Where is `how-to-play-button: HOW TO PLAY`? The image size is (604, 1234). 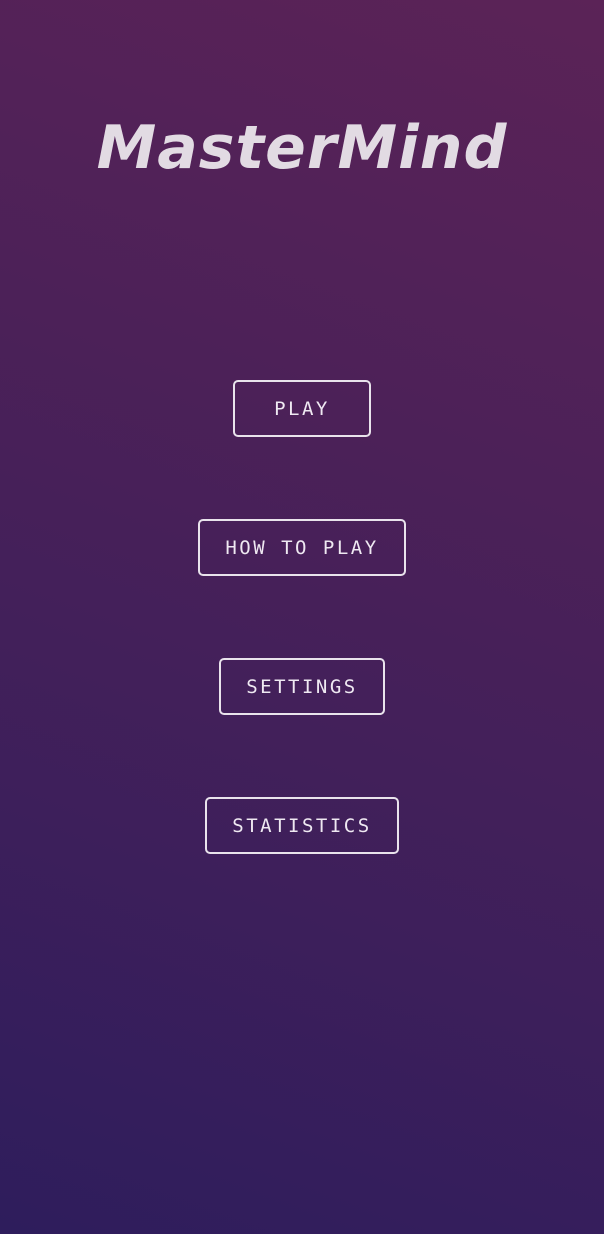
how-to-play-button: HOW TO PLAY is located at coordinates (302, 547).